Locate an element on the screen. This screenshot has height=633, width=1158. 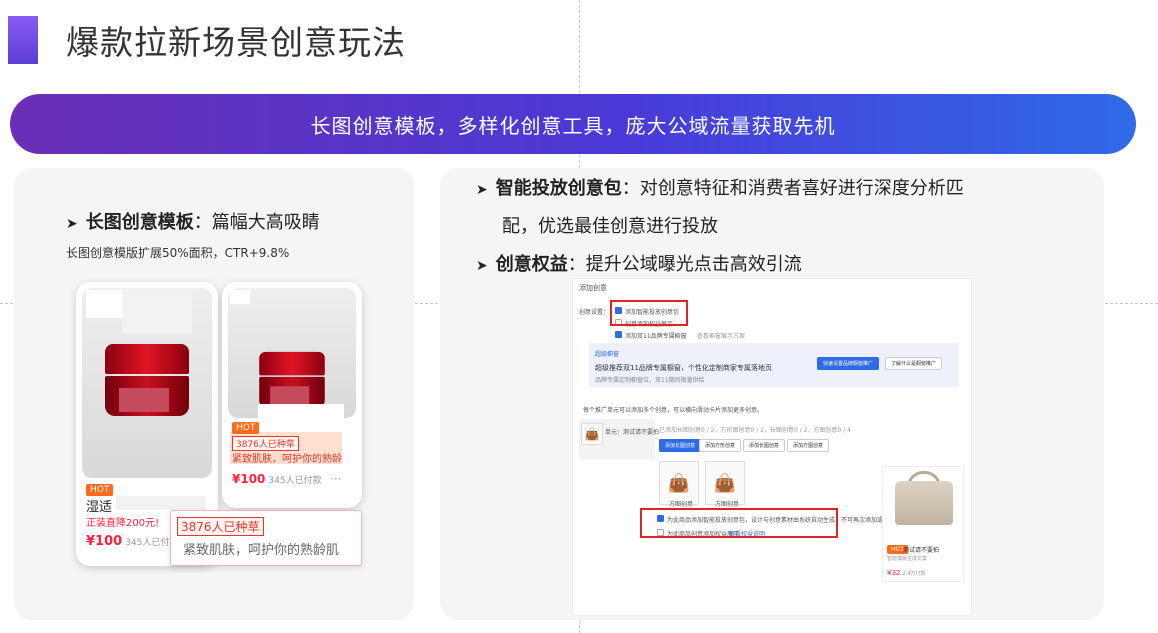
preview-sub: 智能模版生成文案 is located at coordinates (907, 559).